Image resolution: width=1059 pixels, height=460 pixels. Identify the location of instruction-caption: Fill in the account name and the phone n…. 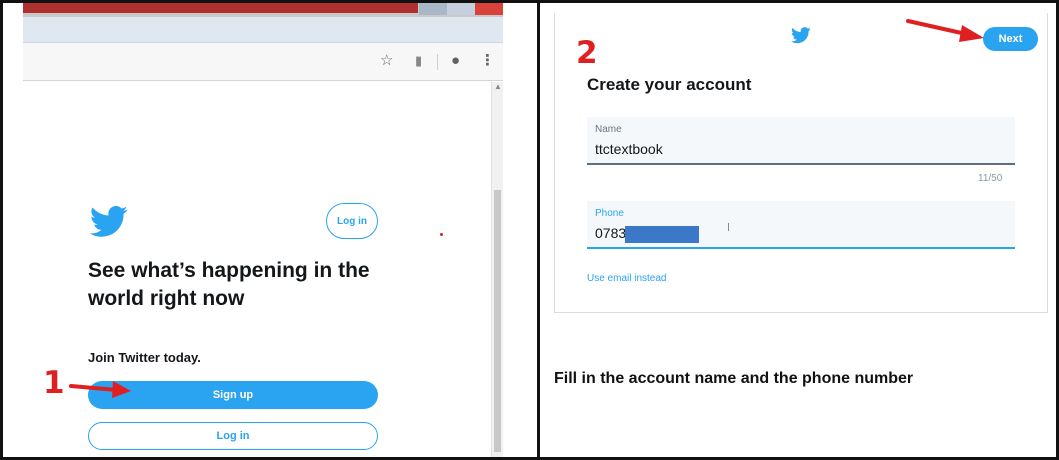
(734, 378).